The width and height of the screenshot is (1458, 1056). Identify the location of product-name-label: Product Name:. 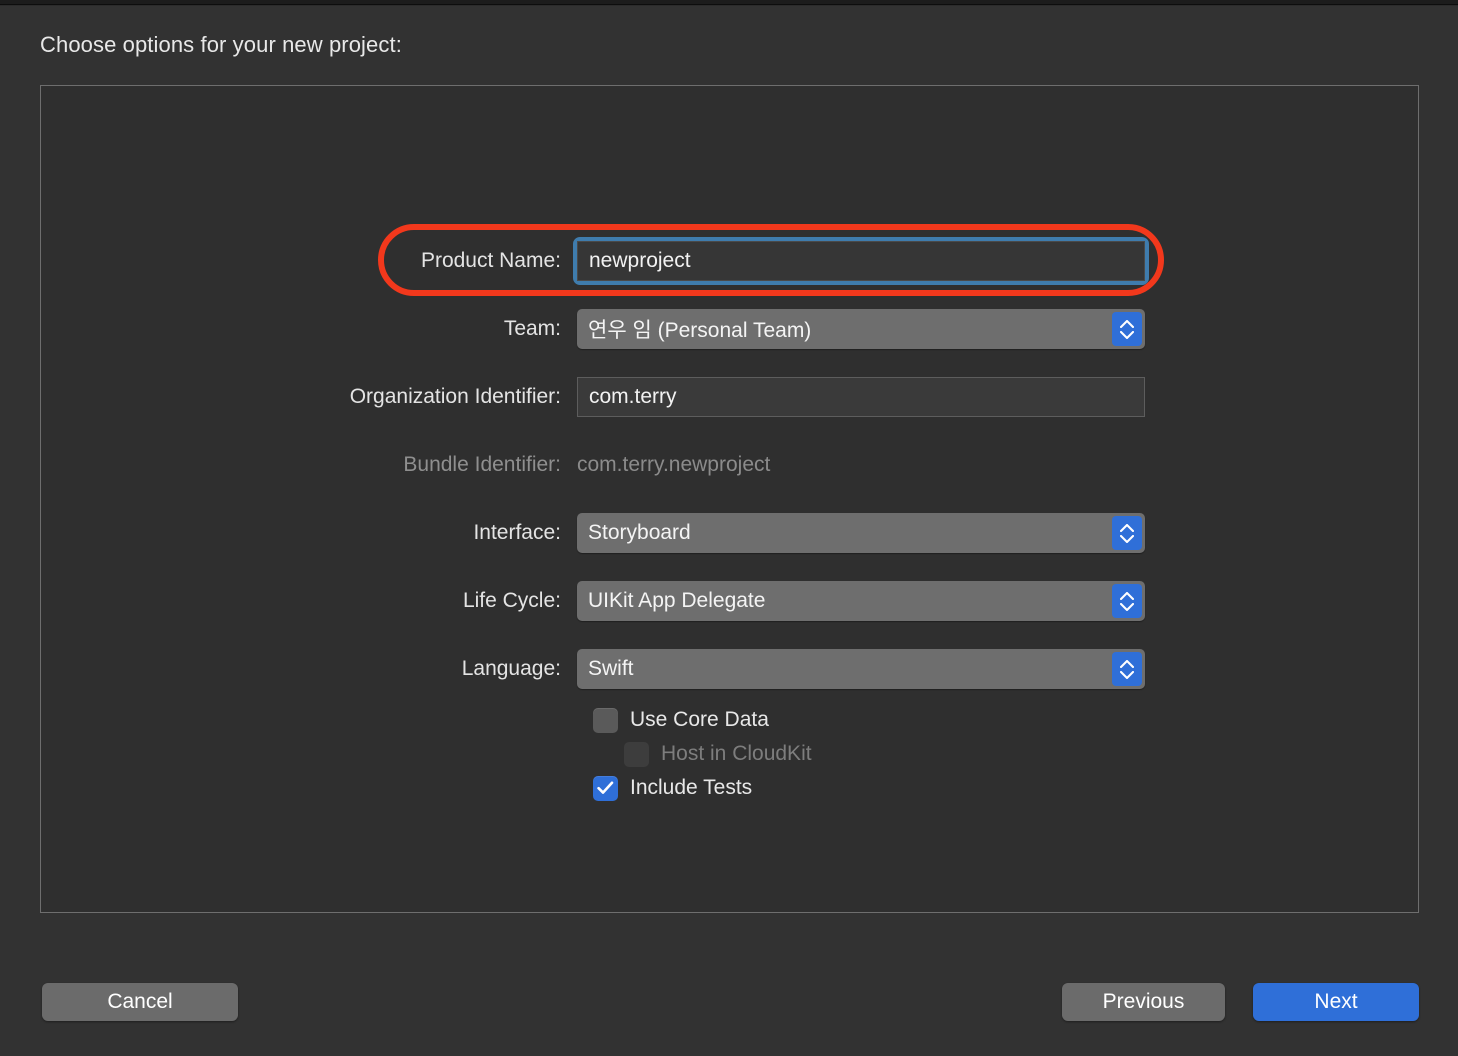
(490, 260).